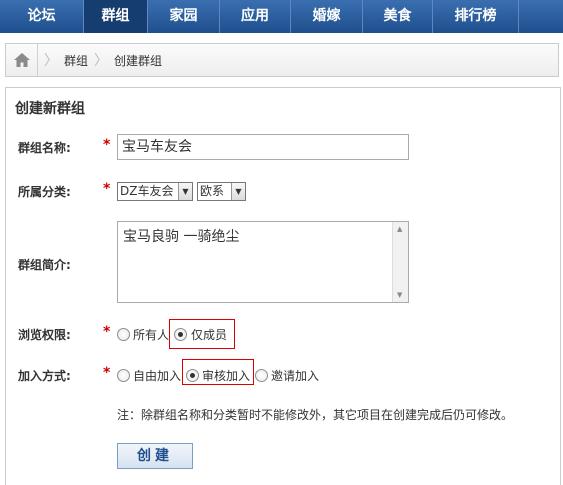 The width and height of the screenshot is (563, 485). I want to click on nav-filler, so click(541, 16).